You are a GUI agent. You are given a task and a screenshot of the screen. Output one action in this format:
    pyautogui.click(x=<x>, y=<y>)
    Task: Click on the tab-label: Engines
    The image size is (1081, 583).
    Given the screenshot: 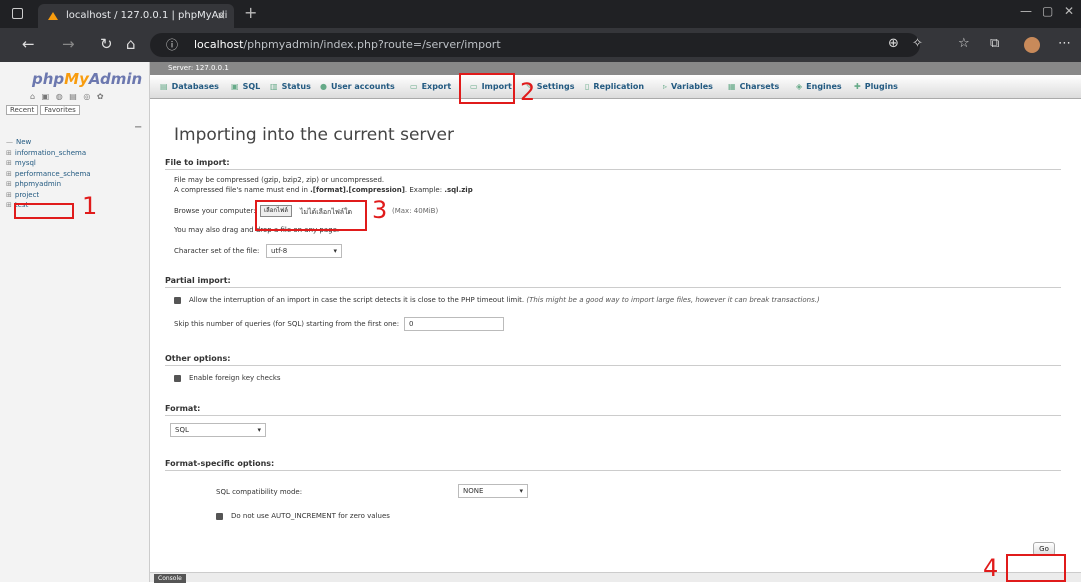 What is the action you would take?
    pyautogui.click(x=824, y=86)
    